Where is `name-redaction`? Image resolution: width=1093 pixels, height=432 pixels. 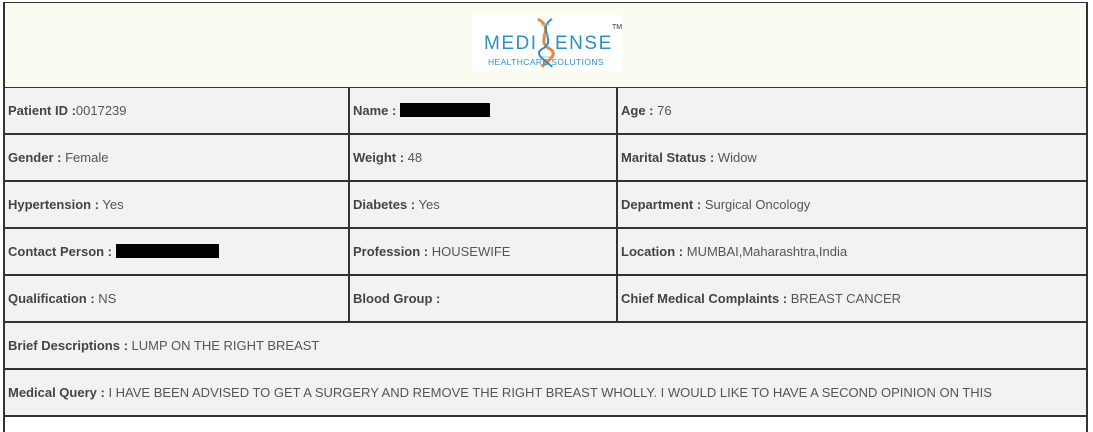 name-redaction is located at coordinates (444, 110).